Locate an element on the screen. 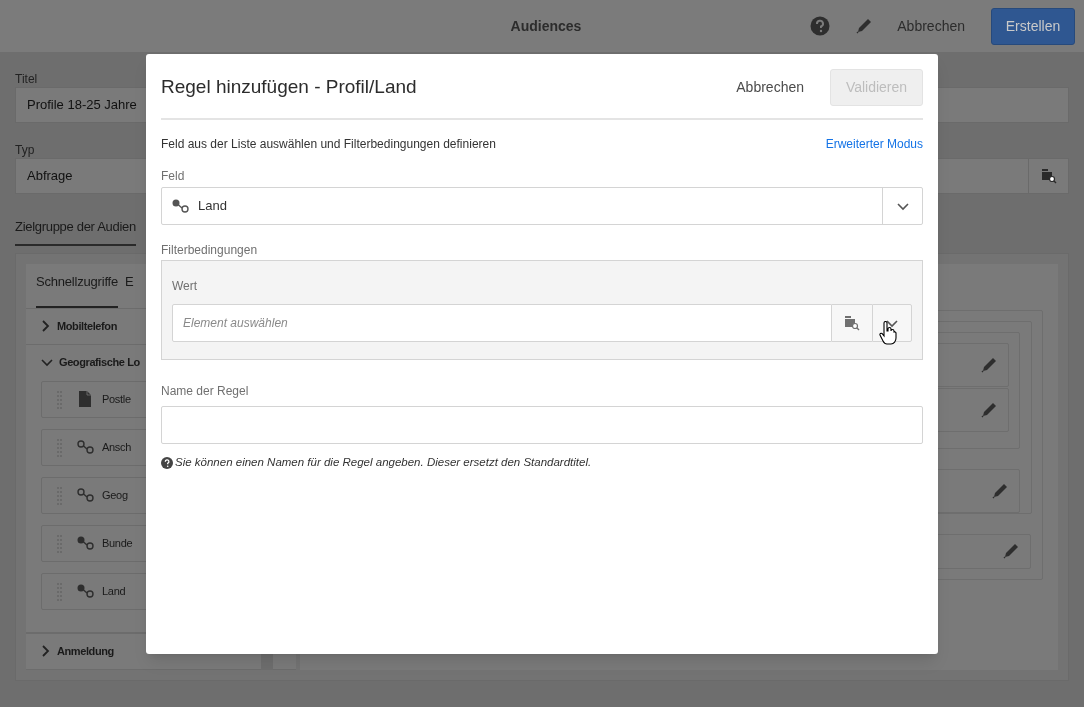 The width and height of the screenshot is (1084, 707). field-label: Wert is located at coordinates (185, 286).